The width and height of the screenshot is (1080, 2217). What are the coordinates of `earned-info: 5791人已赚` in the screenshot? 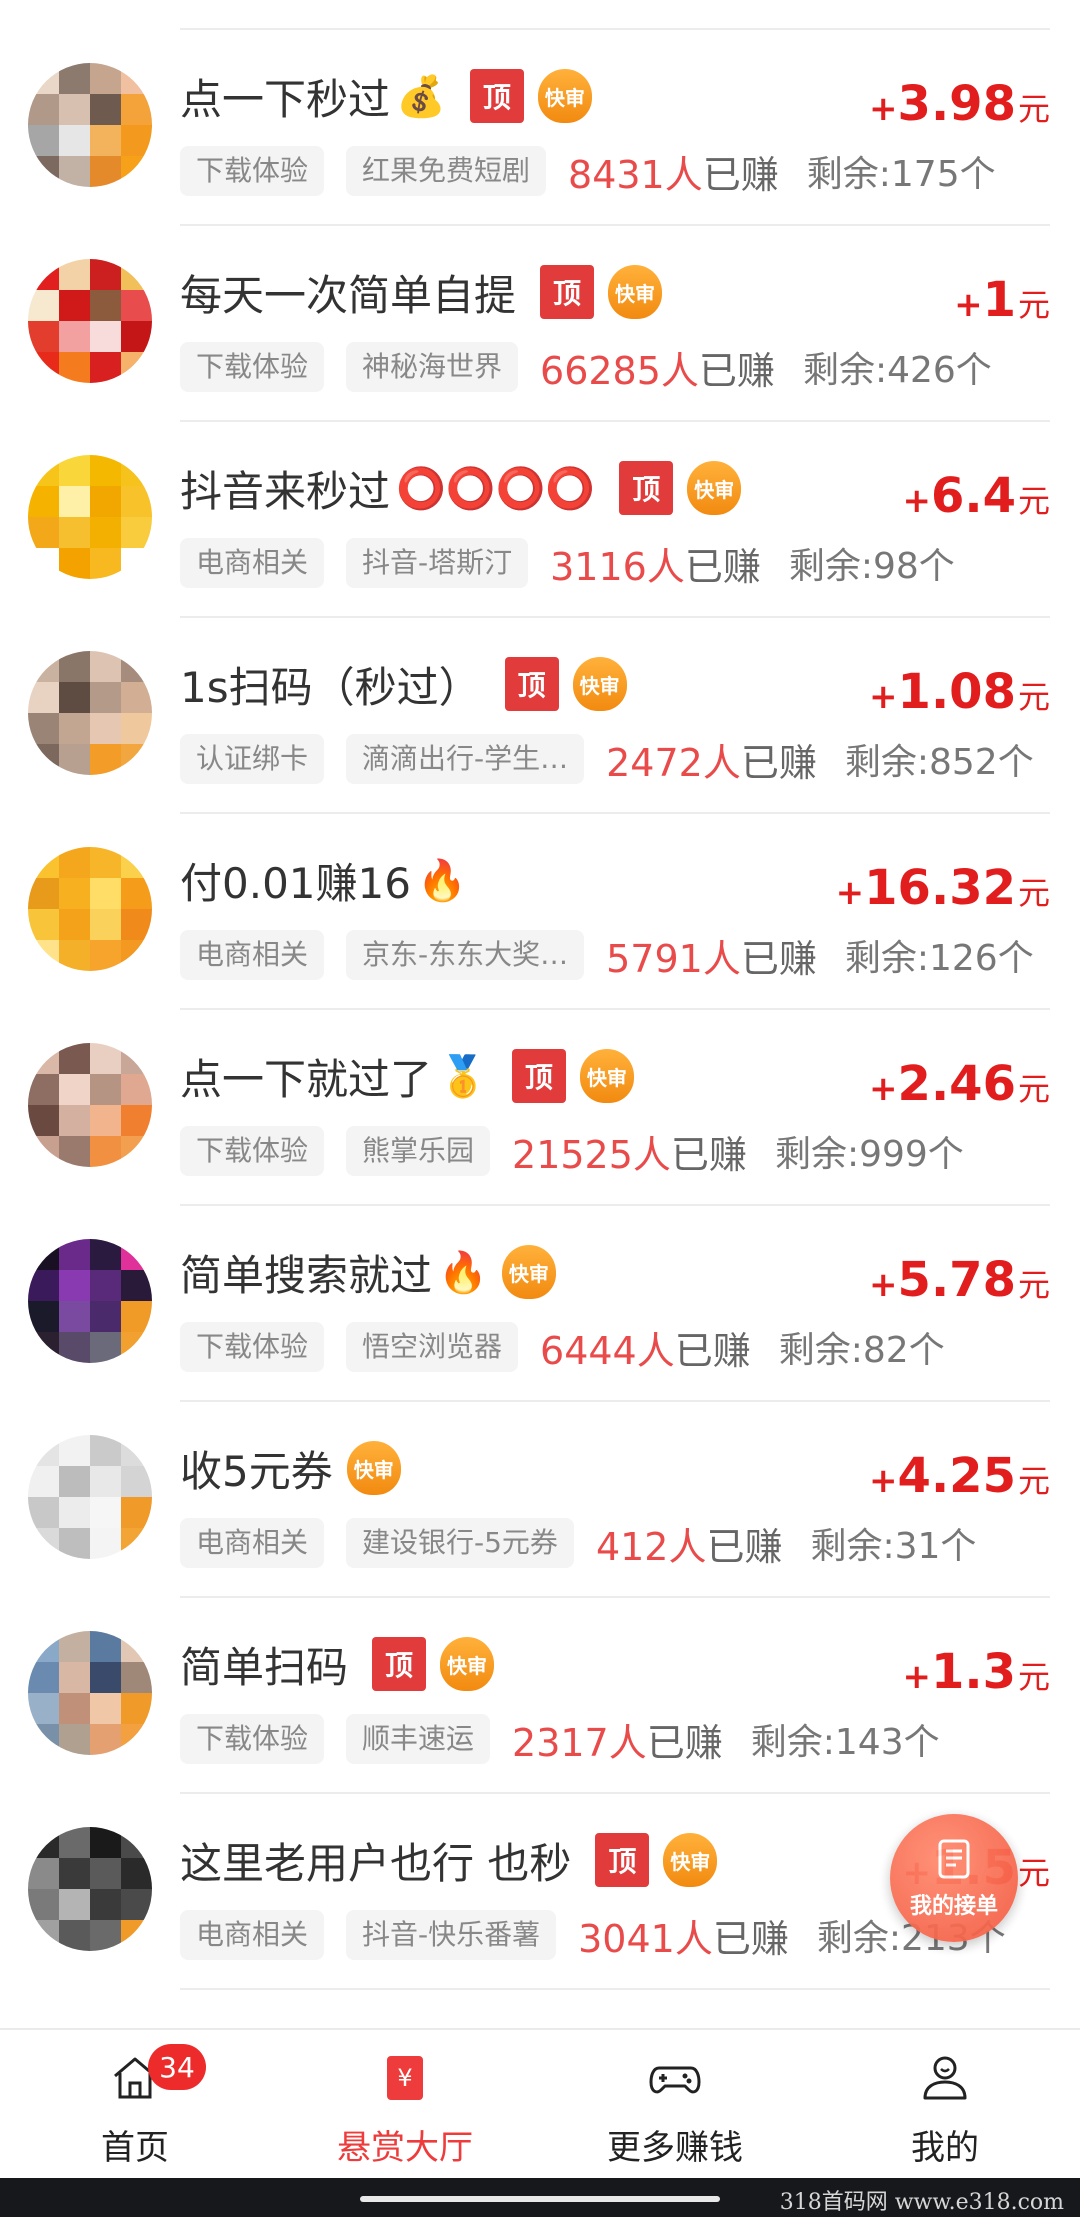 It's located at (711, 955).